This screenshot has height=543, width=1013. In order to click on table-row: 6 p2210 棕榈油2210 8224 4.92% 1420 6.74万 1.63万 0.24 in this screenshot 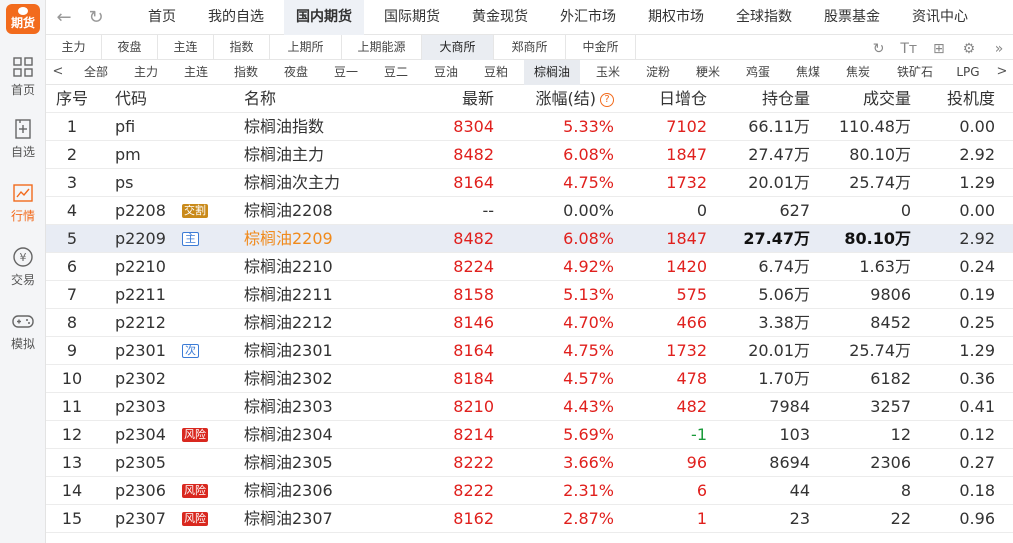, I will do `click(529, 267)`.